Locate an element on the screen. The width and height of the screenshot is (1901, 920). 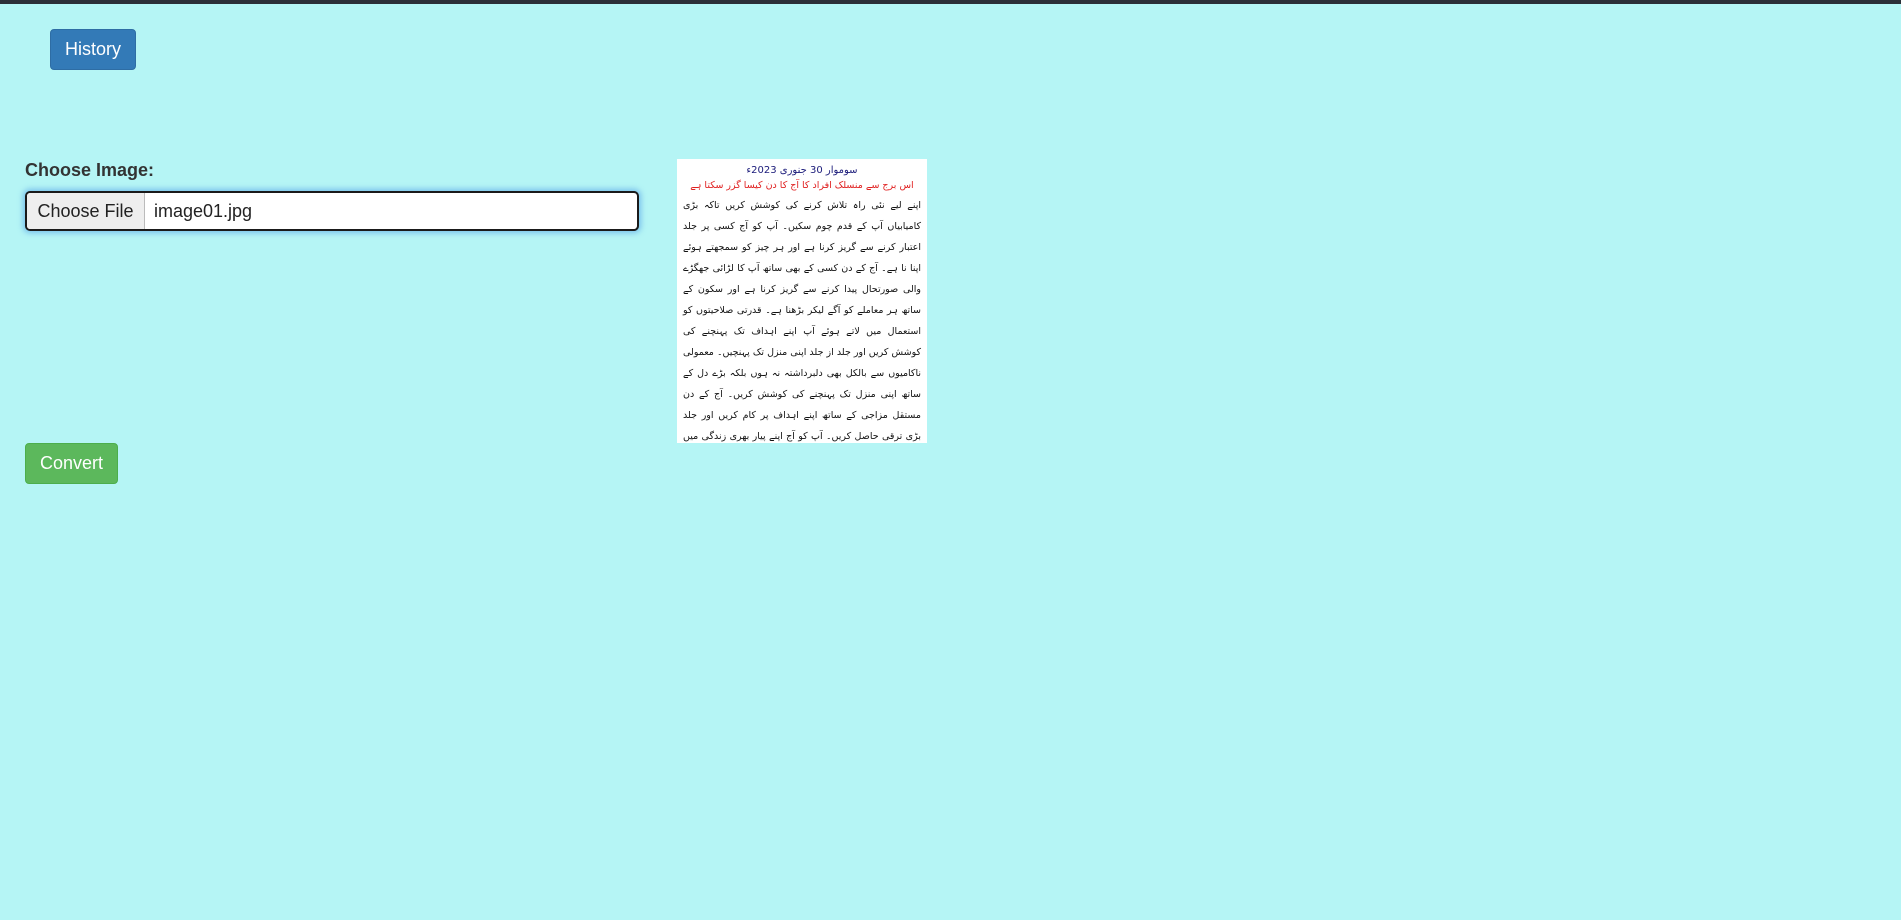
convert-button: Convert is located at coordinates (71, 463).